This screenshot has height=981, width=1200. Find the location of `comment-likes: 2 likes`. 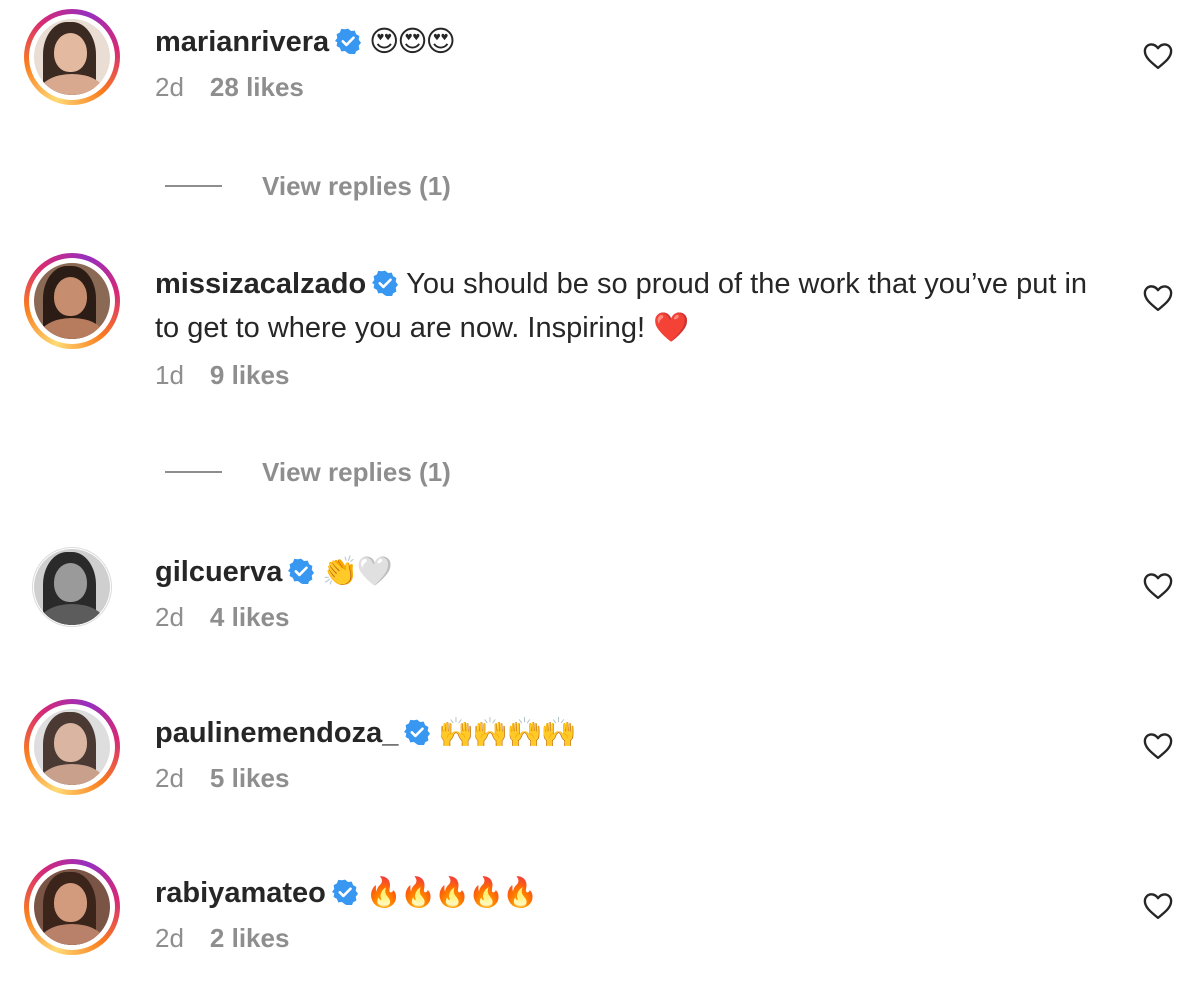

comment-likes: 2 likes is located at coordinates (250, 938).